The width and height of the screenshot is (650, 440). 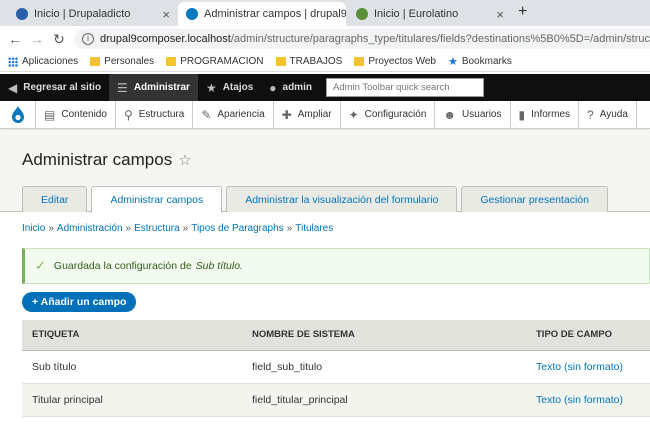 What do you see at coordinates (551, 114) in the screenshot?
I see `menu-item-label: Informes` at bounding box center [551, 114].